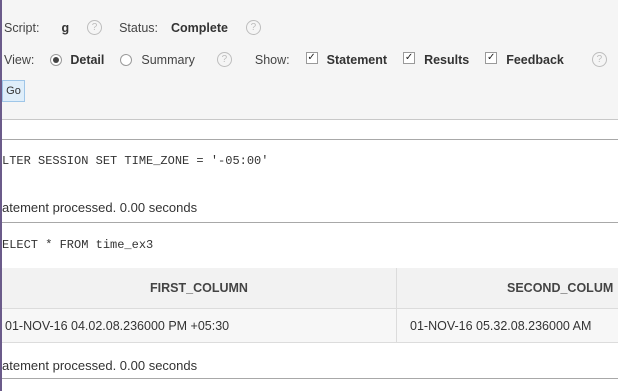  Describe the element at coordinates (535, 60) in the screenshot. I see `show-feedback-label: Feedback` at that location.